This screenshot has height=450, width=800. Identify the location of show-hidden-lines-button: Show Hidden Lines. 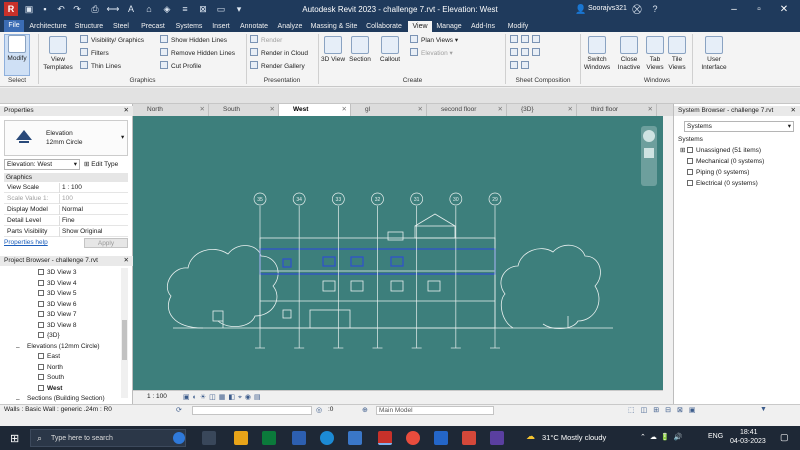
(193, 40).